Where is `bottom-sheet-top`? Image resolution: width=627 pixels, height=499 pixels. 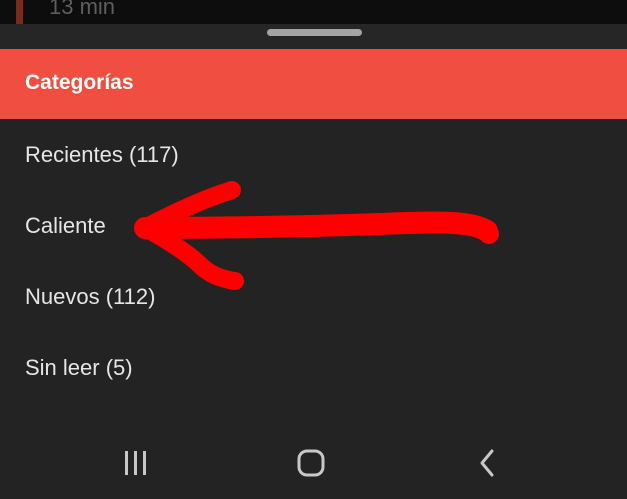 bottom-sheet-top is located at coordinates (313, 36).